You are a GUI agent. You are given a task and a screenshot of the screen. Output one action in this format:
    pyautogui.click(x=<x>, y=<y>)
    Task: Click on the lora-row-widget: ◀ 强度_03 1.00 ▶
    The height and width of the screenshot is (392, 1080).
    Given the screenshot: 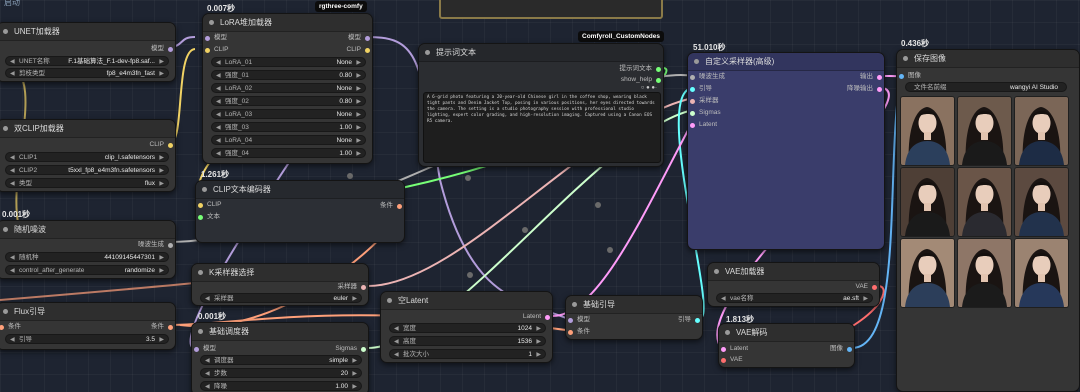 What is the action you would take?
    pyautogui.click(x=288, y=127)
    